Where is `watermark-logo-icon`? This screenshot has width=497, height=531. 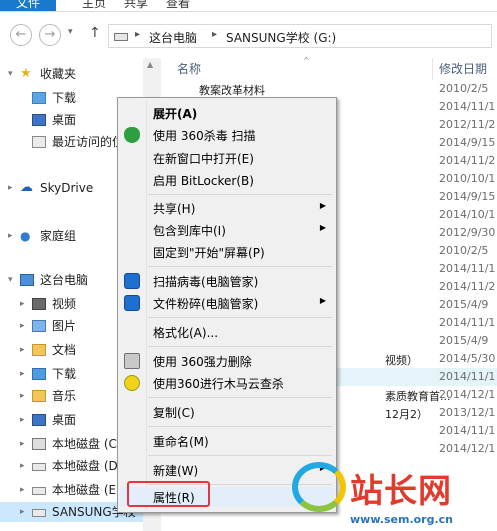
watermark-logo-icon is located at coordinates (319, 487).